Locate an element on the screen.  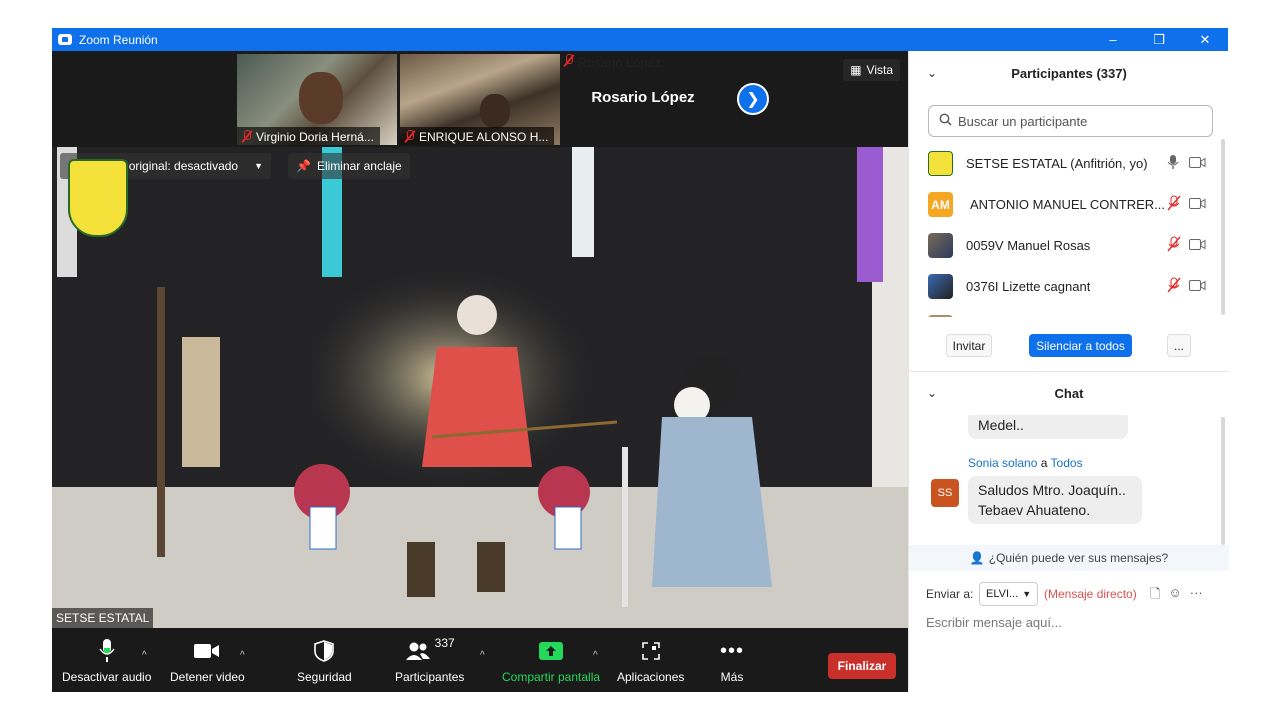
chat-bubble: Saludos Mtro. Joaquín.. Tebaev Ahuateno. is located at coordinates (1055, 500).